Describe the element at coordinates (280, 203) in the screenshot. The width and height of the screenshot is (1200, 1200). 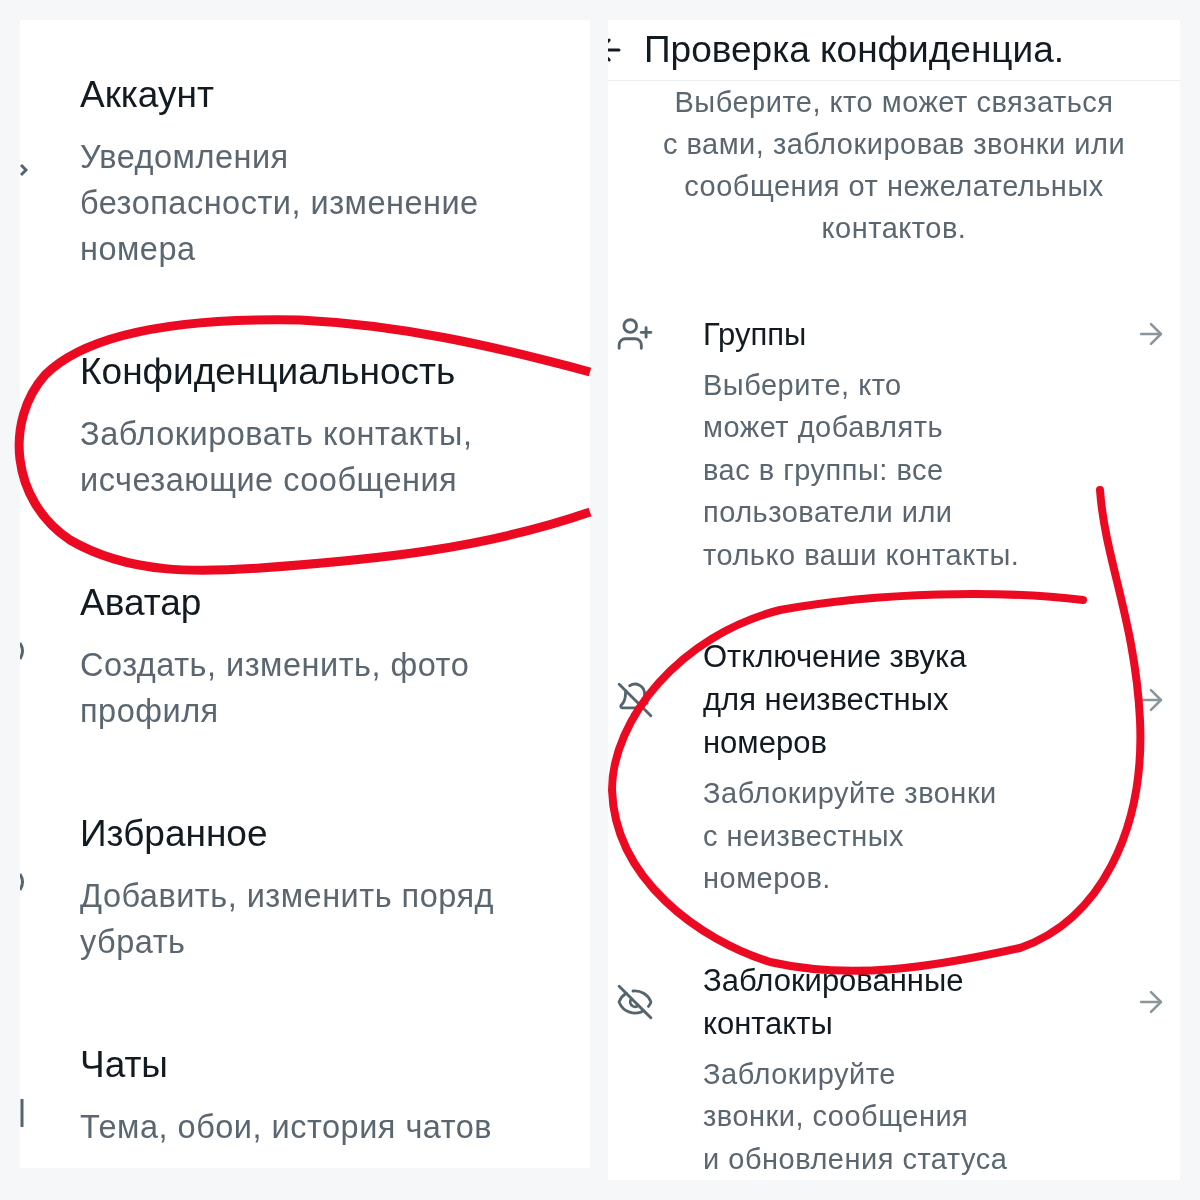
I see `setting-description: Уведомления безопасности, изменение номера` at that location.